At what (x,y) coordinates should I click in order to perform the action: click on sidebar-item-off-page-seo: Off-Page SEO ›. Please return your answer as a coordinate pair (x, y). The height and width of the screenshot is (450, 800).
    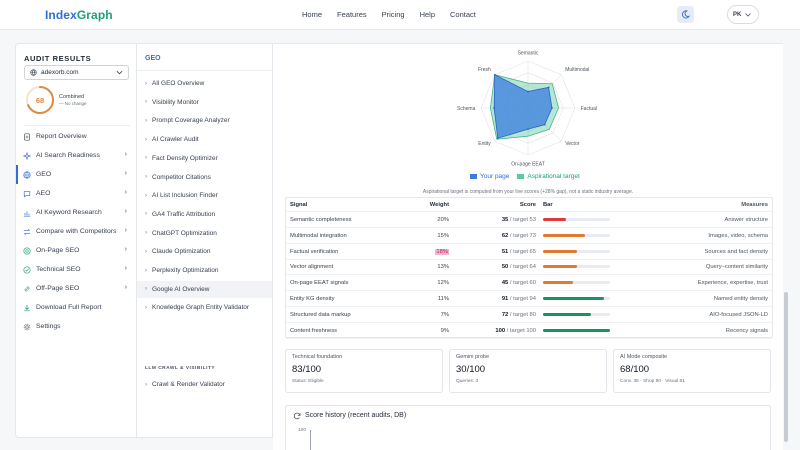
    Looking at the image, I should click on (76, 288).